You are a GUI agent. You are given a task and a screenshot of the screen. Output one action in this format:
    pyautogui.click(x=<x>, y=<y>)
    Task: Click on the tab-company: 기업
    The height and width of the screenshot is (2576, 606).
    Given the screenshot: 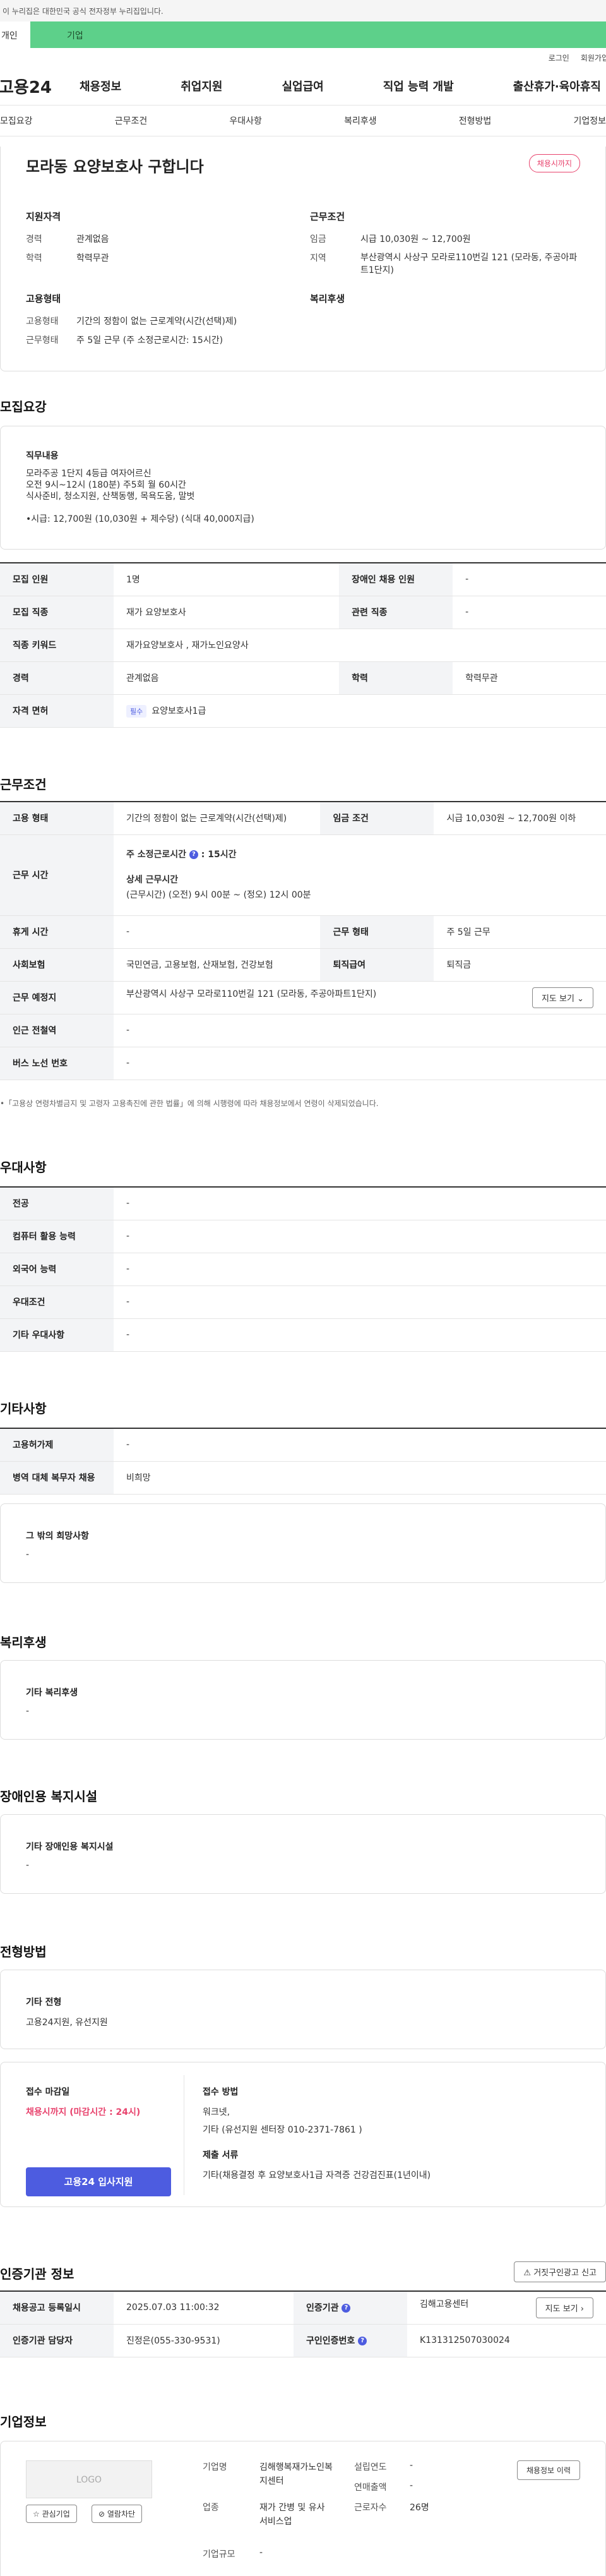 What is the action you would take?
    pyautogui.click(x=318, y=34)
    